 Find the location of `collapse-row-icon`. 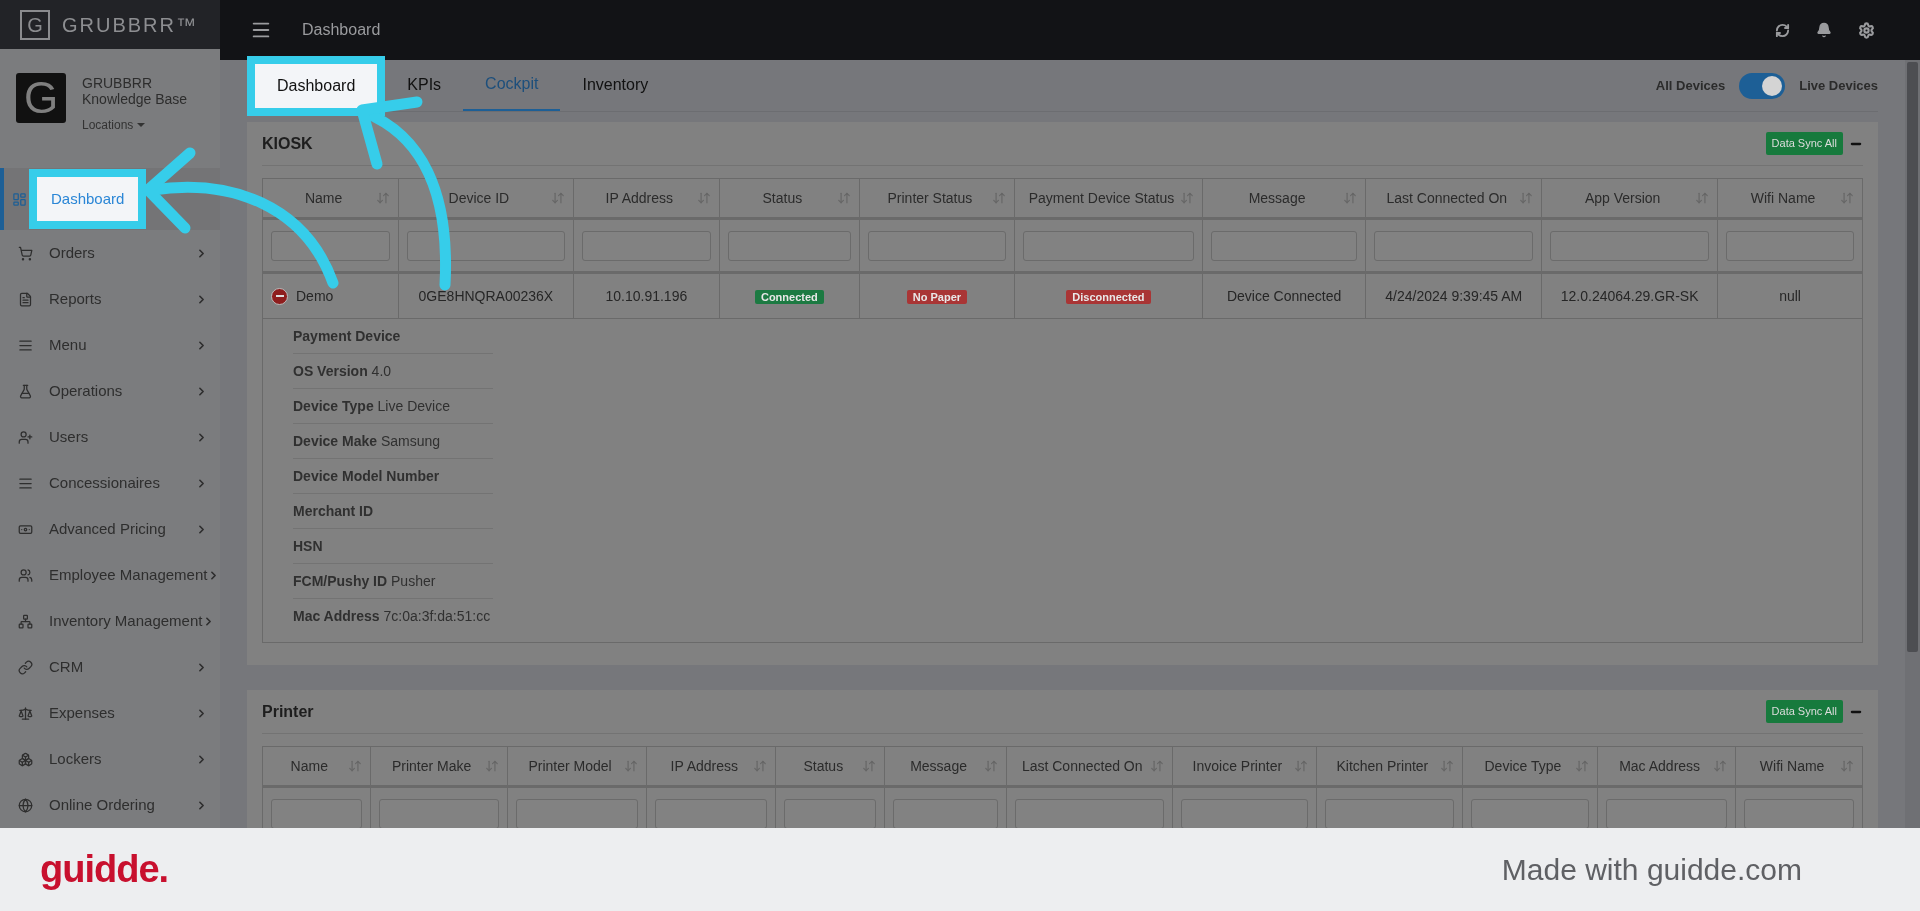

collapse-row-icon is located at coordinates (279, 296).